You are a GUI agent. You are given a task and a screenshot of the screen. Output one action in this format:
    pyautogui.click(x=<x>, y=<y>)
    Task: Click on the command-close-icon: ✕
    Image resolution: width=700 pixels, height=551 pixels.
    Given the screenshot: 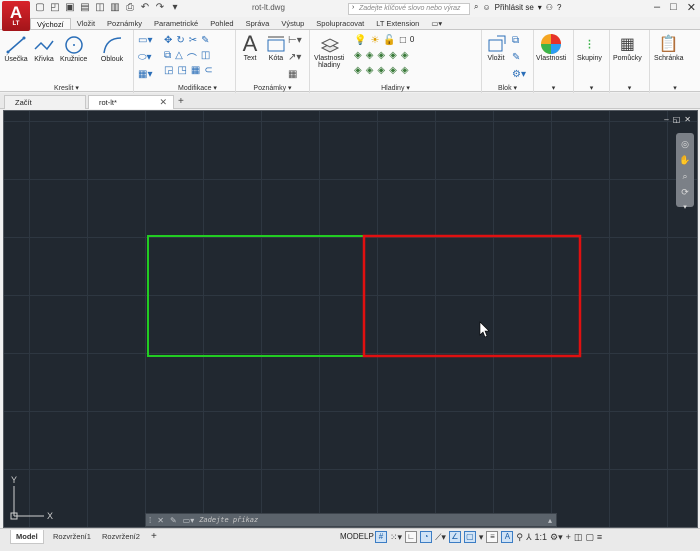 What is the action you would take?
    pyautogui.click(x=160, y=520)
    